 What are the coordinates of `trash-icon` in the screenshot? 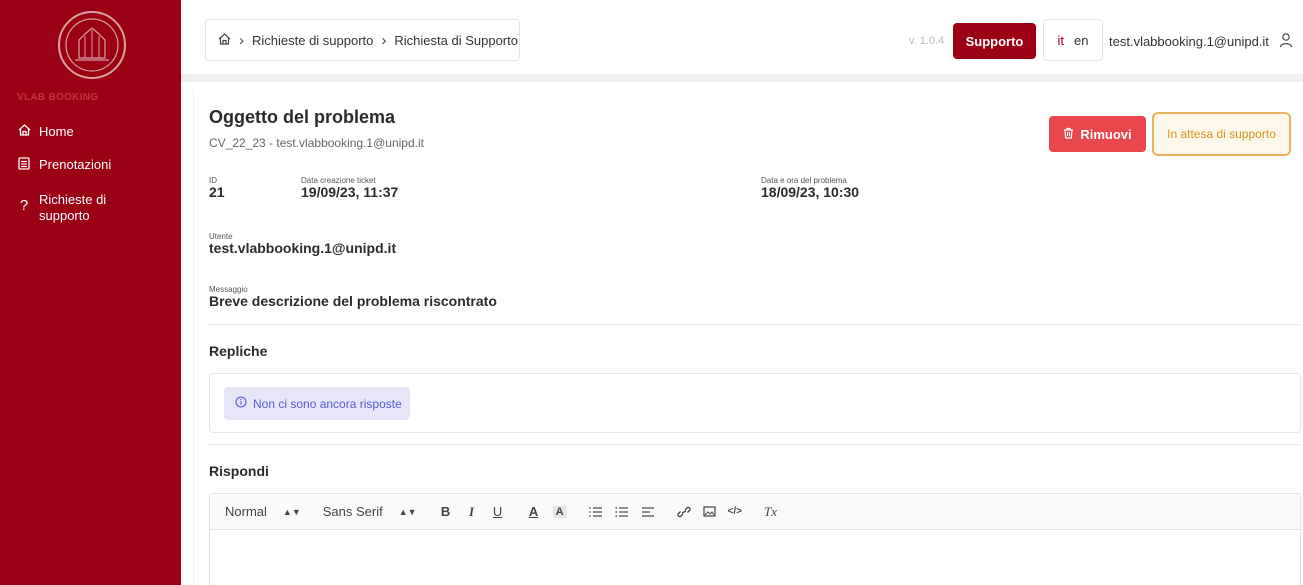 It's located at (1068, 134).